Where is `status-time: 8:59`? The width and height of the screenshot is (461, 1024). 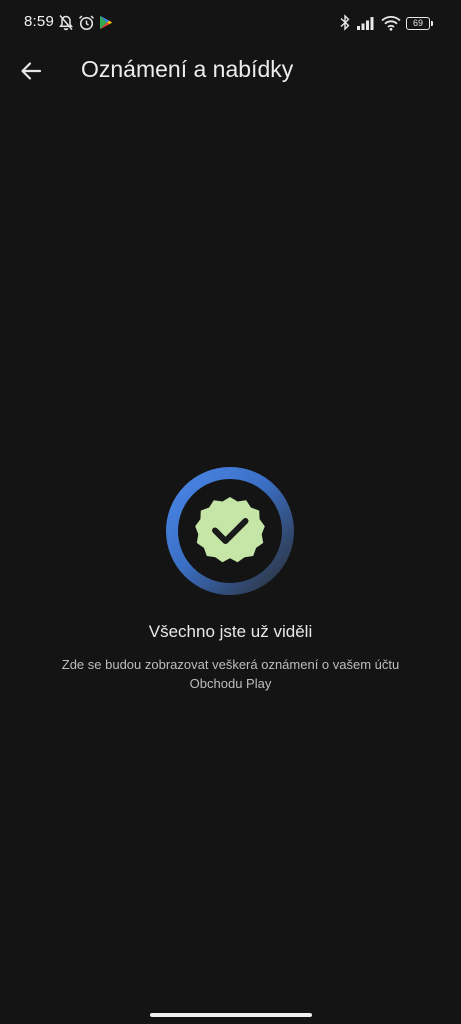
status-time: 8:59 is located at coordinates (39, 21).